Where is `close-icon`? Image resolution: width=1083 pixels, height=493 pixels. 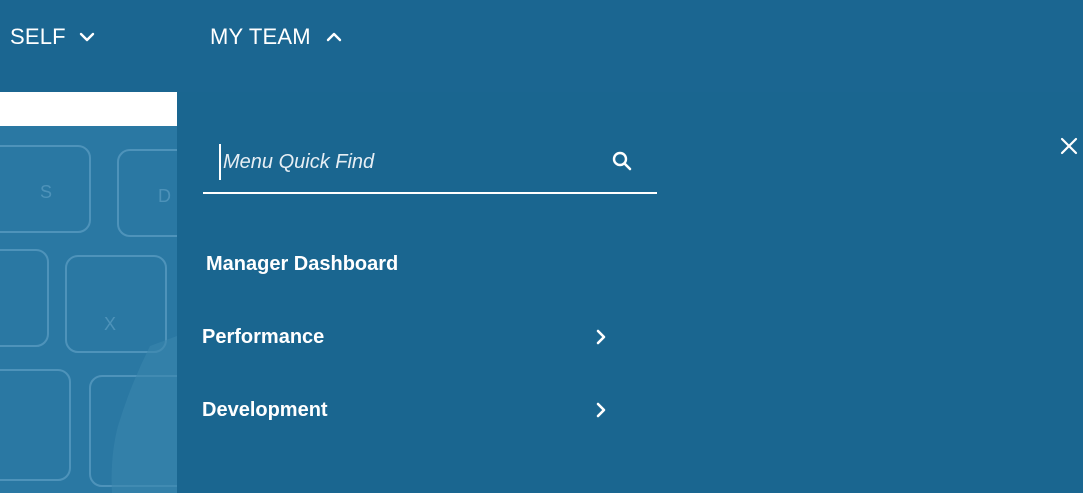 close-icon is located at coordinates (1069, 146).